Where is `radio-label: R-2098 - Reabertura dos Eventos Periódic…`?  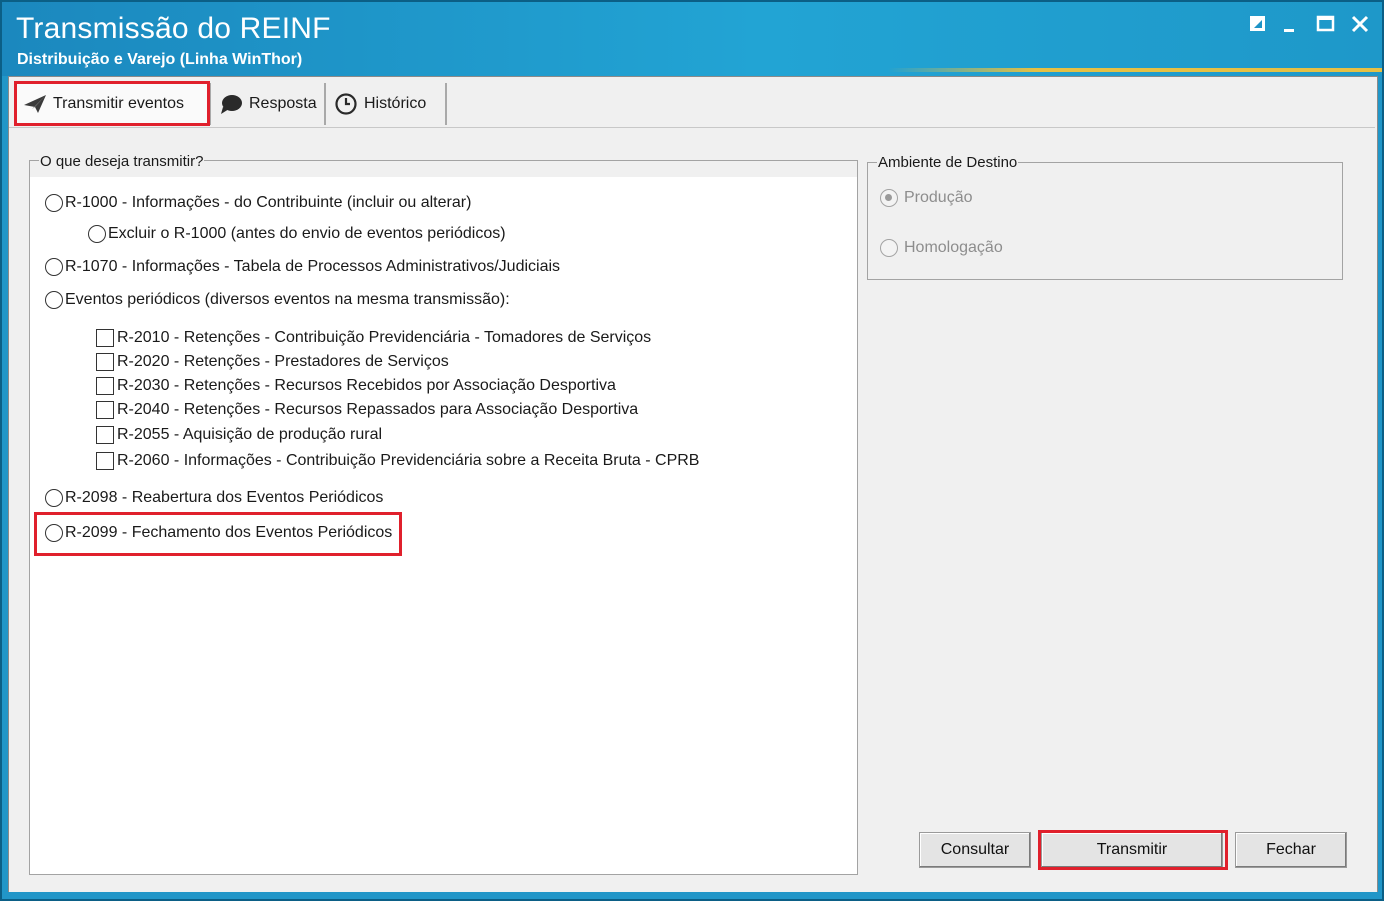
radio-label: R-2098 - Reabertura dos Eventos Periódic… is located at coordinates (224, 497).